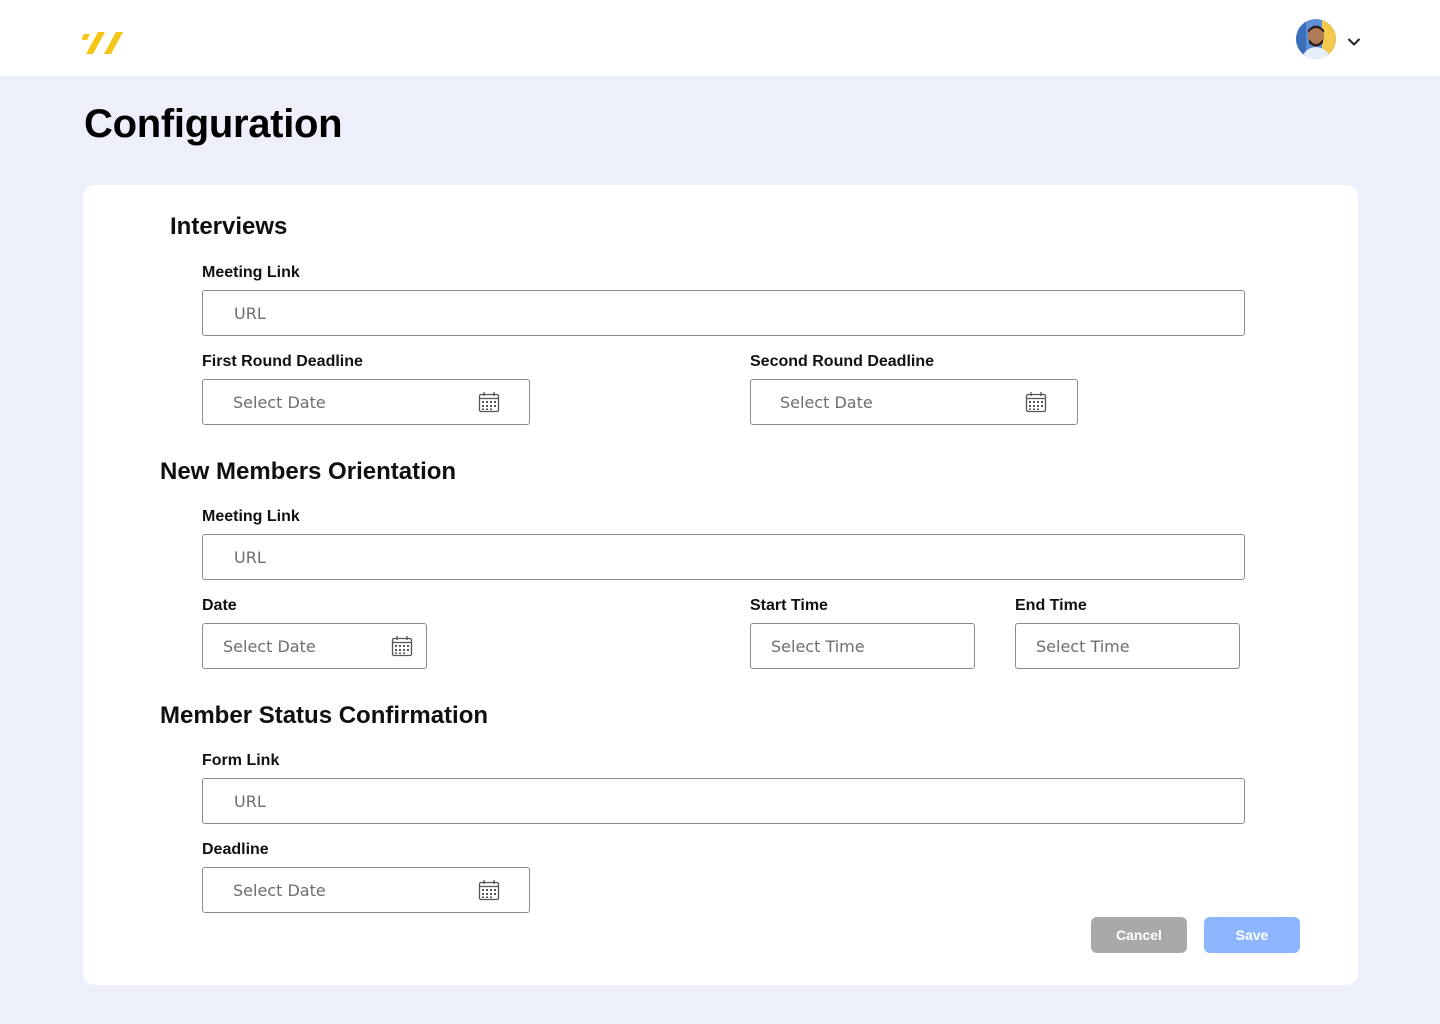  Describe the element at coordinates (250, 801) in the screenshot. I see `form-link-placeholder: URL` at that location.